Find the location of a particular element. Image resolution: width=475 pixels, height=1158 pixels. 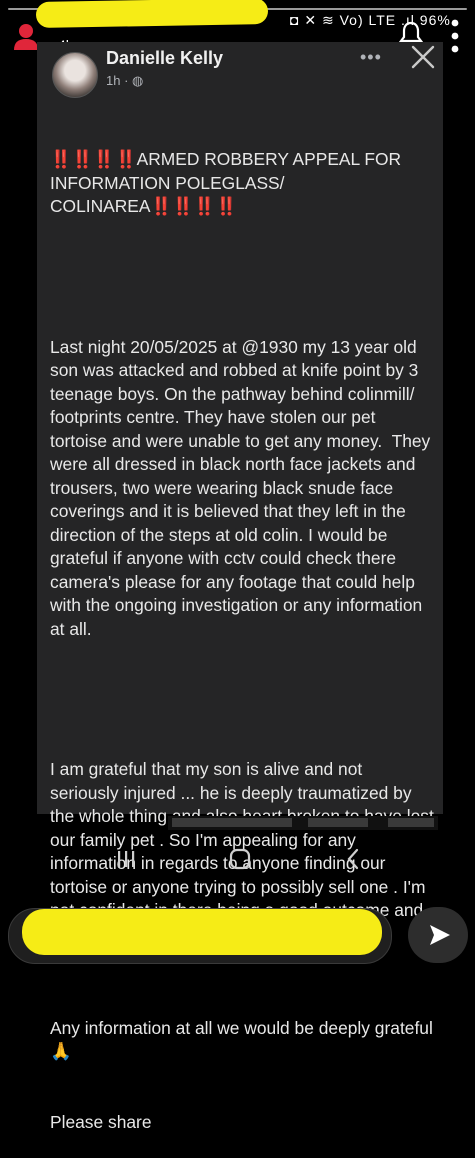

status-bar: ◘ ✕ ≋ Vo) LTE .ıl 96% is located at coordinates (370, 20).